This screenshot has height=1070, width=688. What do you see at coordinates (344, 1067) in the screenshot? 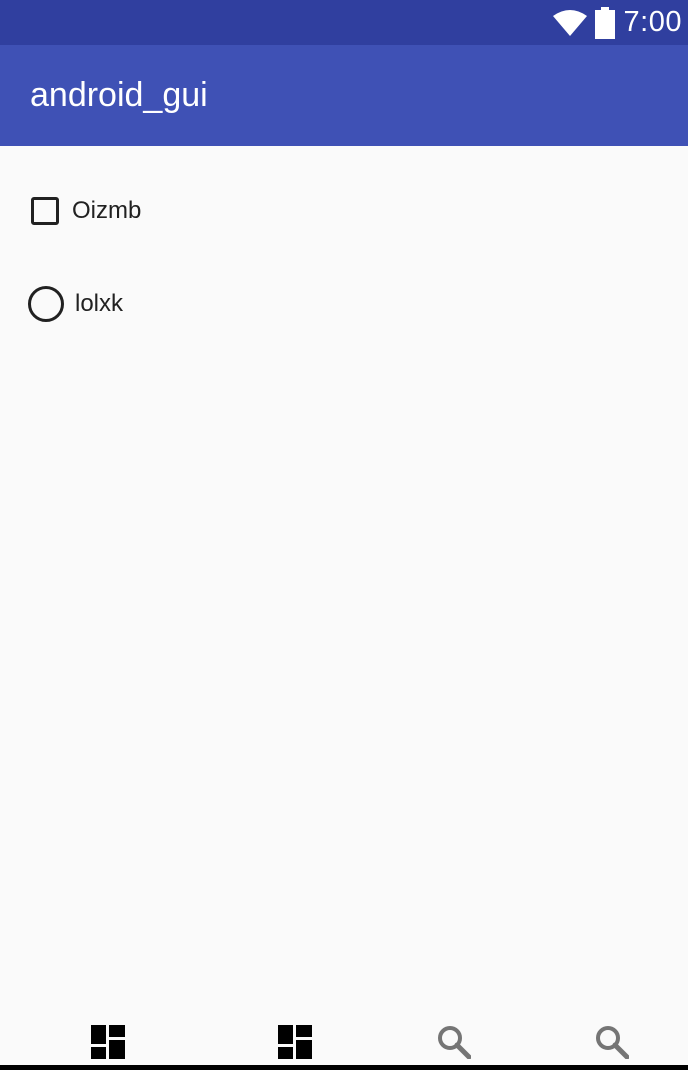
I see `bottom-divider` at bounding box center [344, 1067].